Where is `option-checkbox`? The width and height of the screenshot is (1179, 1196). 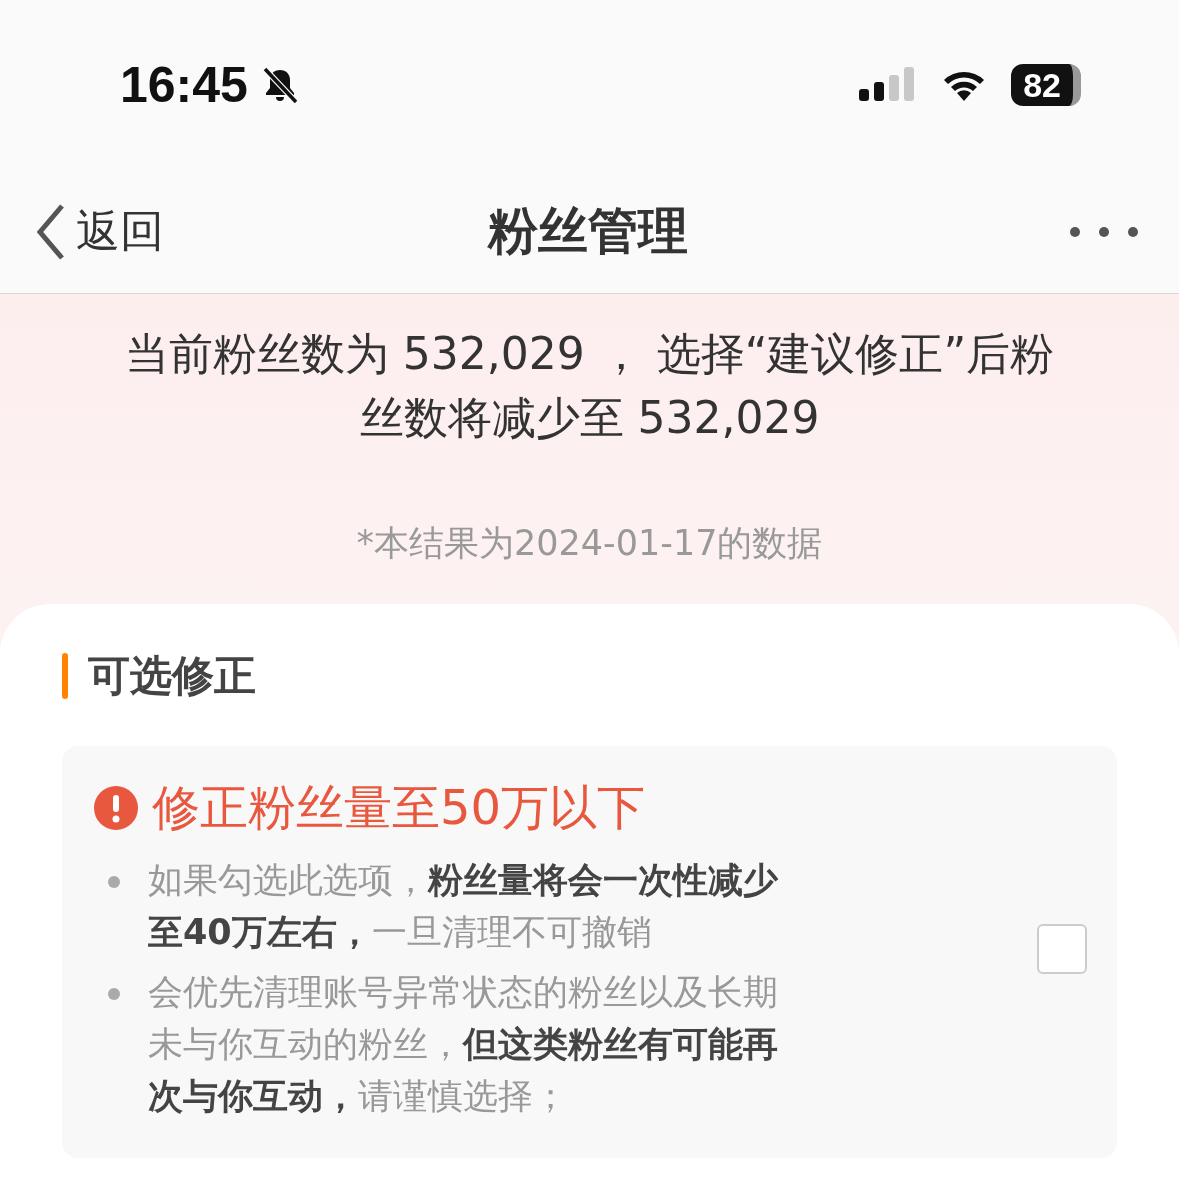 option-checkbox is located at coordinates (1062, 949).